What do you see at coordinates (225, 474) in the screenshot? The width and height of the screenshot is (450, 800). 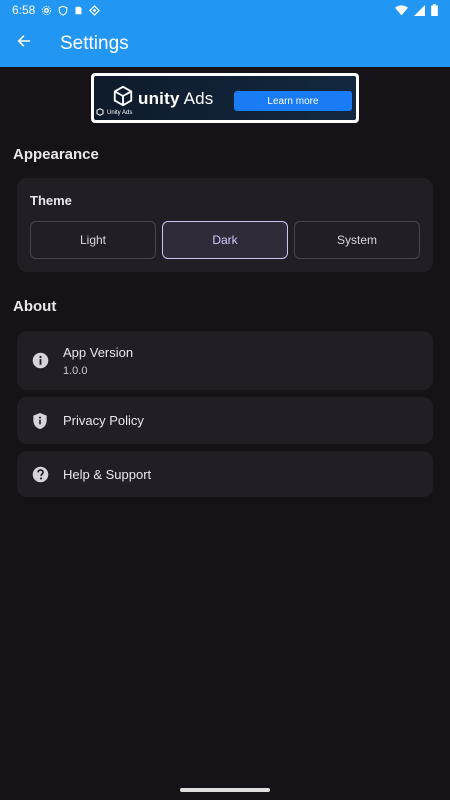 I see `help-support-item: Help & Support` at bounding box center [225, 474].